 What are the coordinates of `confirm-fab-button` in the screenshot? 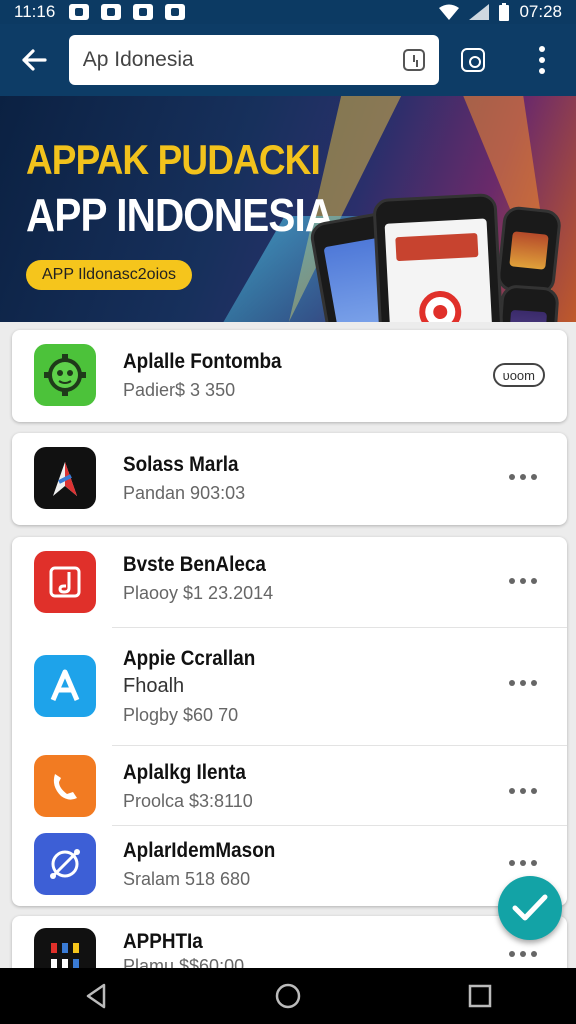 It's located at (530, 908).